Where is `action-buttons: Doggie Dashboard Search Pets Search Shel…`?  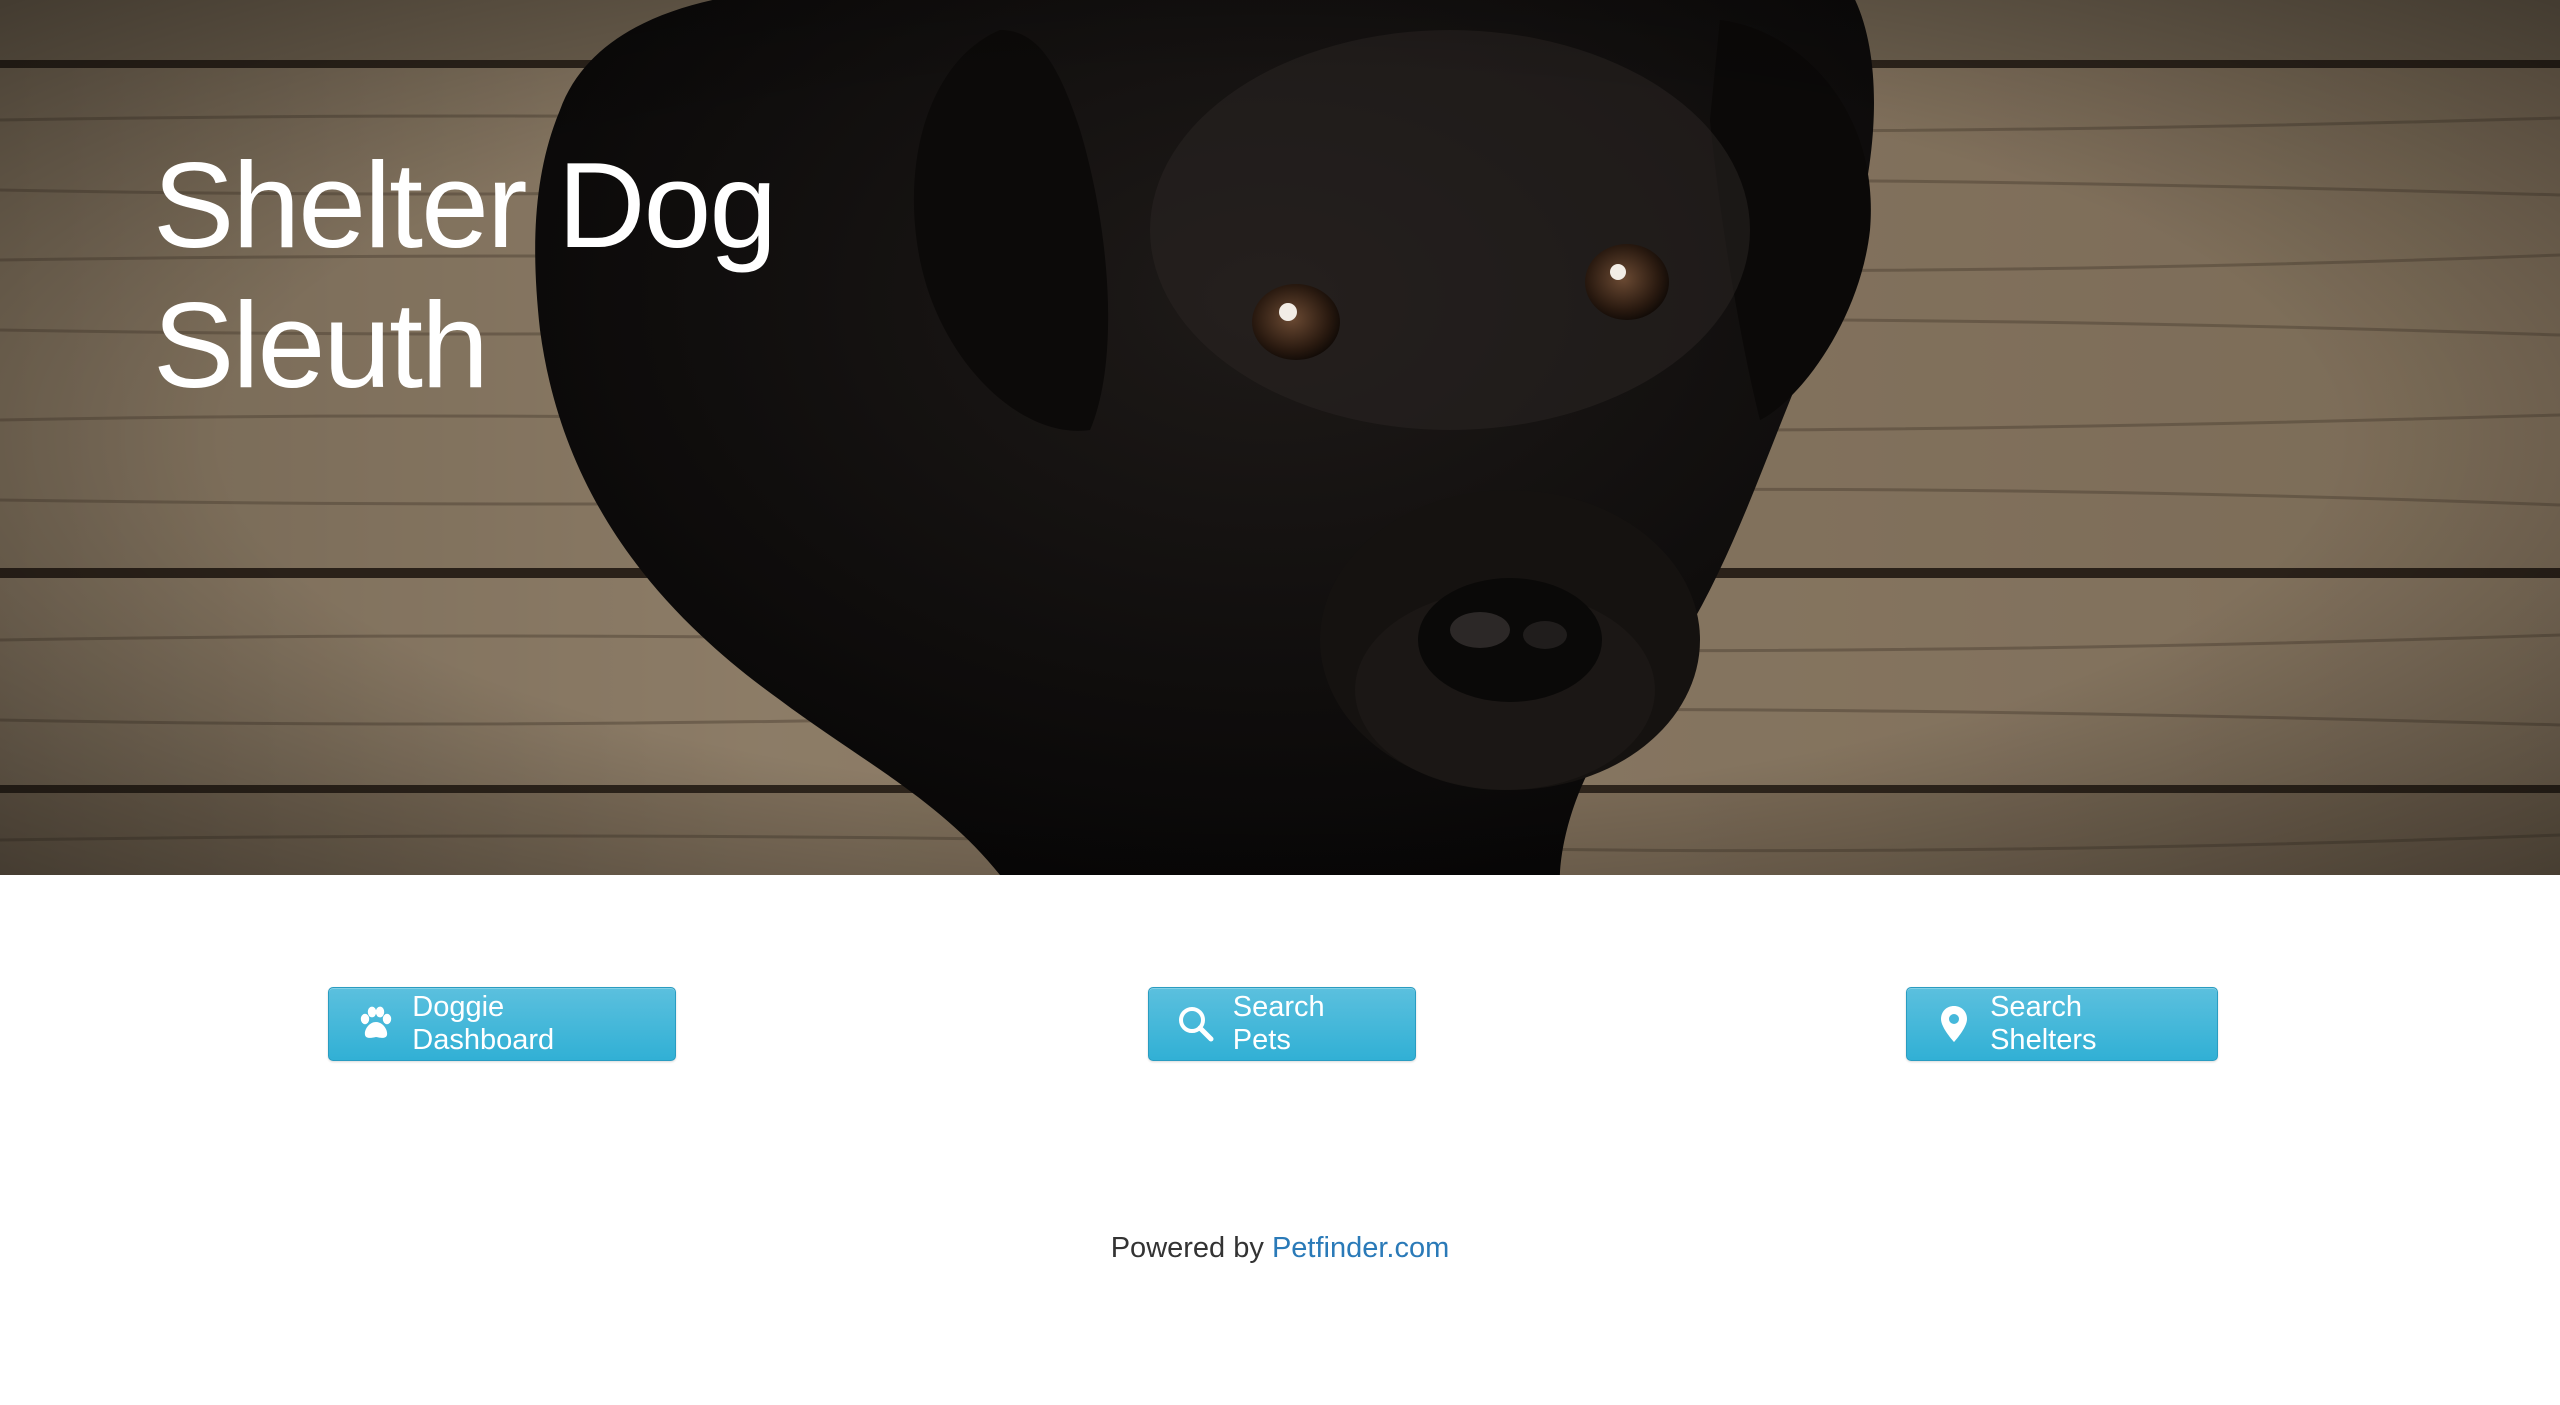 action-buttons: Doggie Dashboard Search Pets Search Shel… is located at coordinates (1280, 1025).